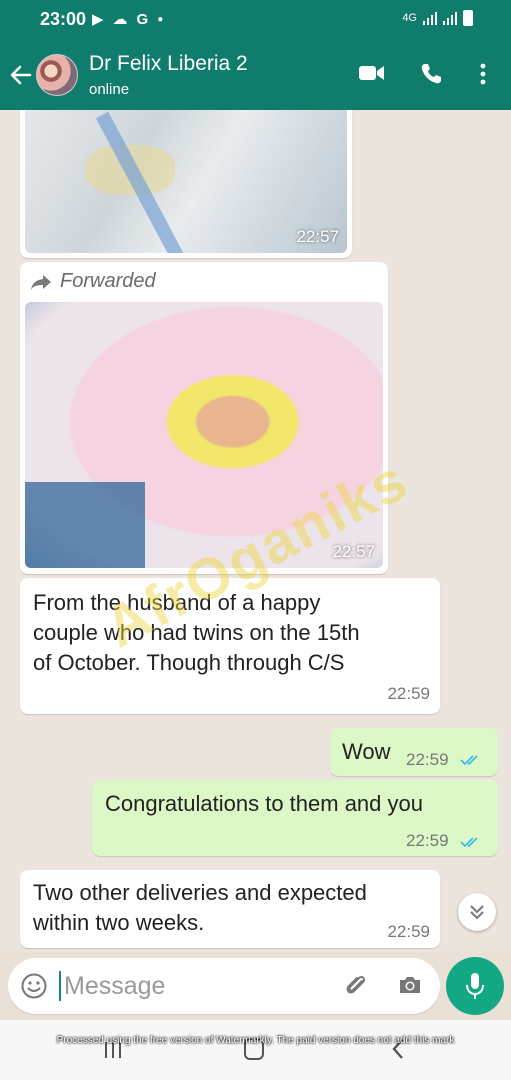 The width and height of the screenshot is (511, 1080). Describe the element at coordinates (142, 19) in the screenshot. I see `google-icon: G` at that location.